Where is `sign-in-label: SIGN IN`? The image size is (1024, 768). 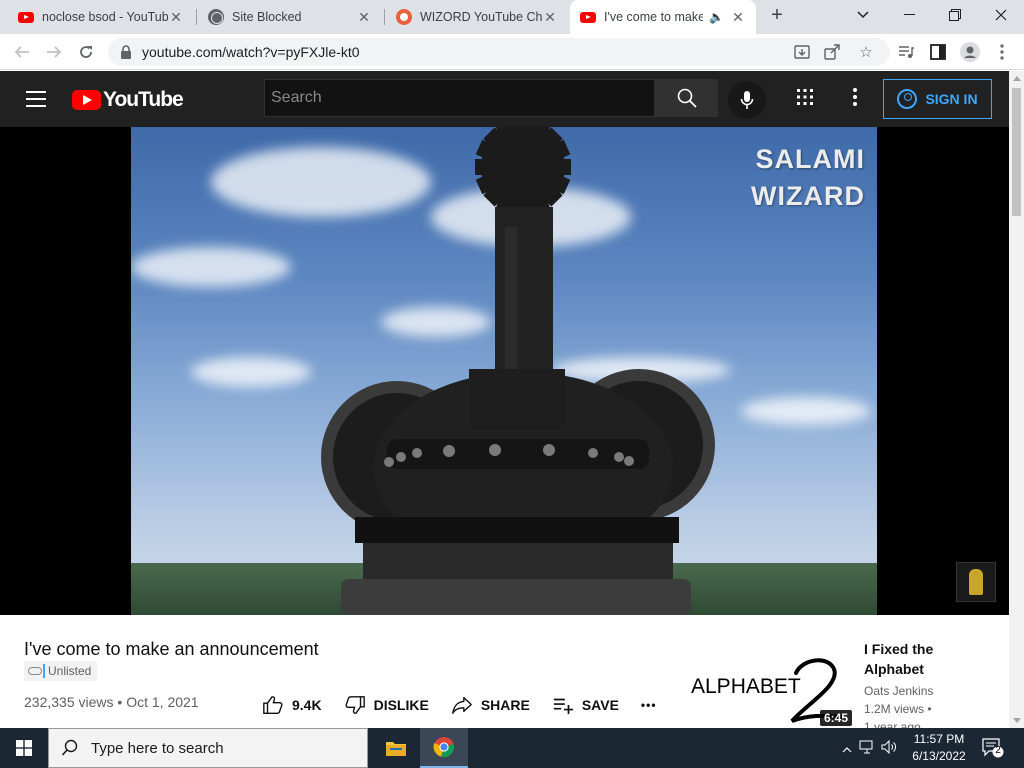
sign-in-label: SIGN IN is located at coordinates (951, 99).